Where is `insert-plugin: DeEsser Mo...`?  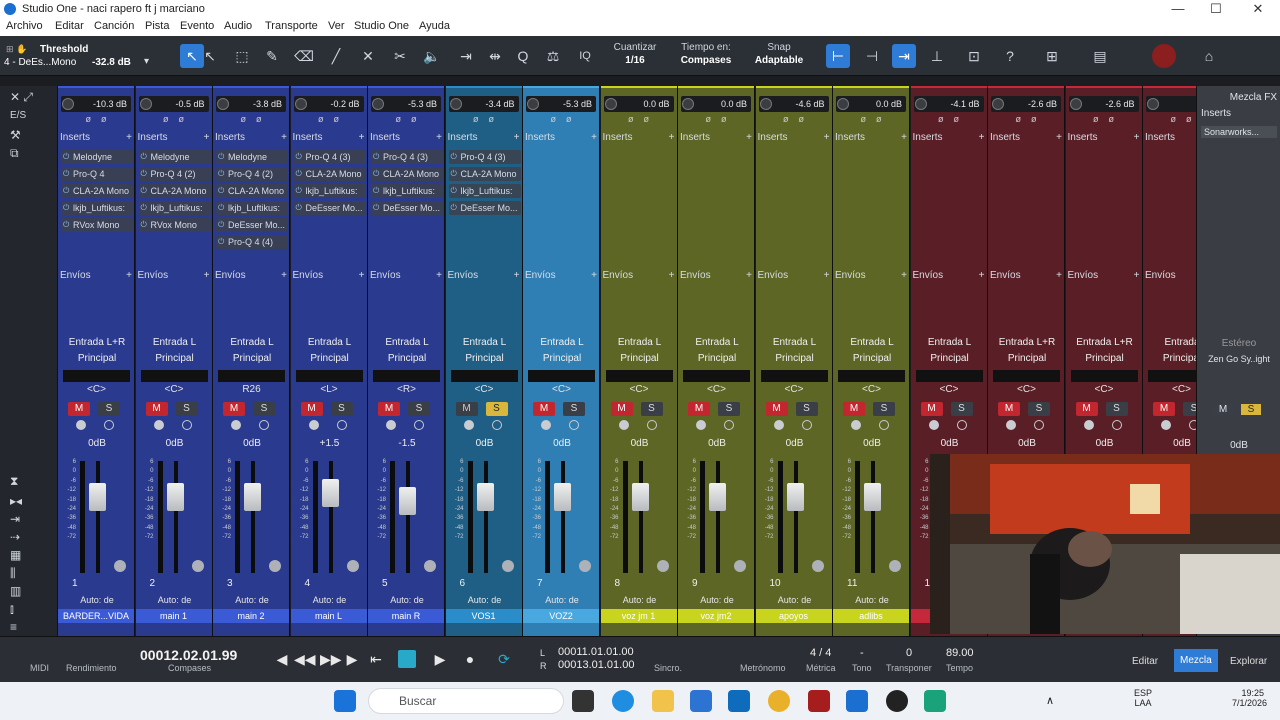
insert-plugin: DeEsser Mo... is located at coordinates (484, 208).